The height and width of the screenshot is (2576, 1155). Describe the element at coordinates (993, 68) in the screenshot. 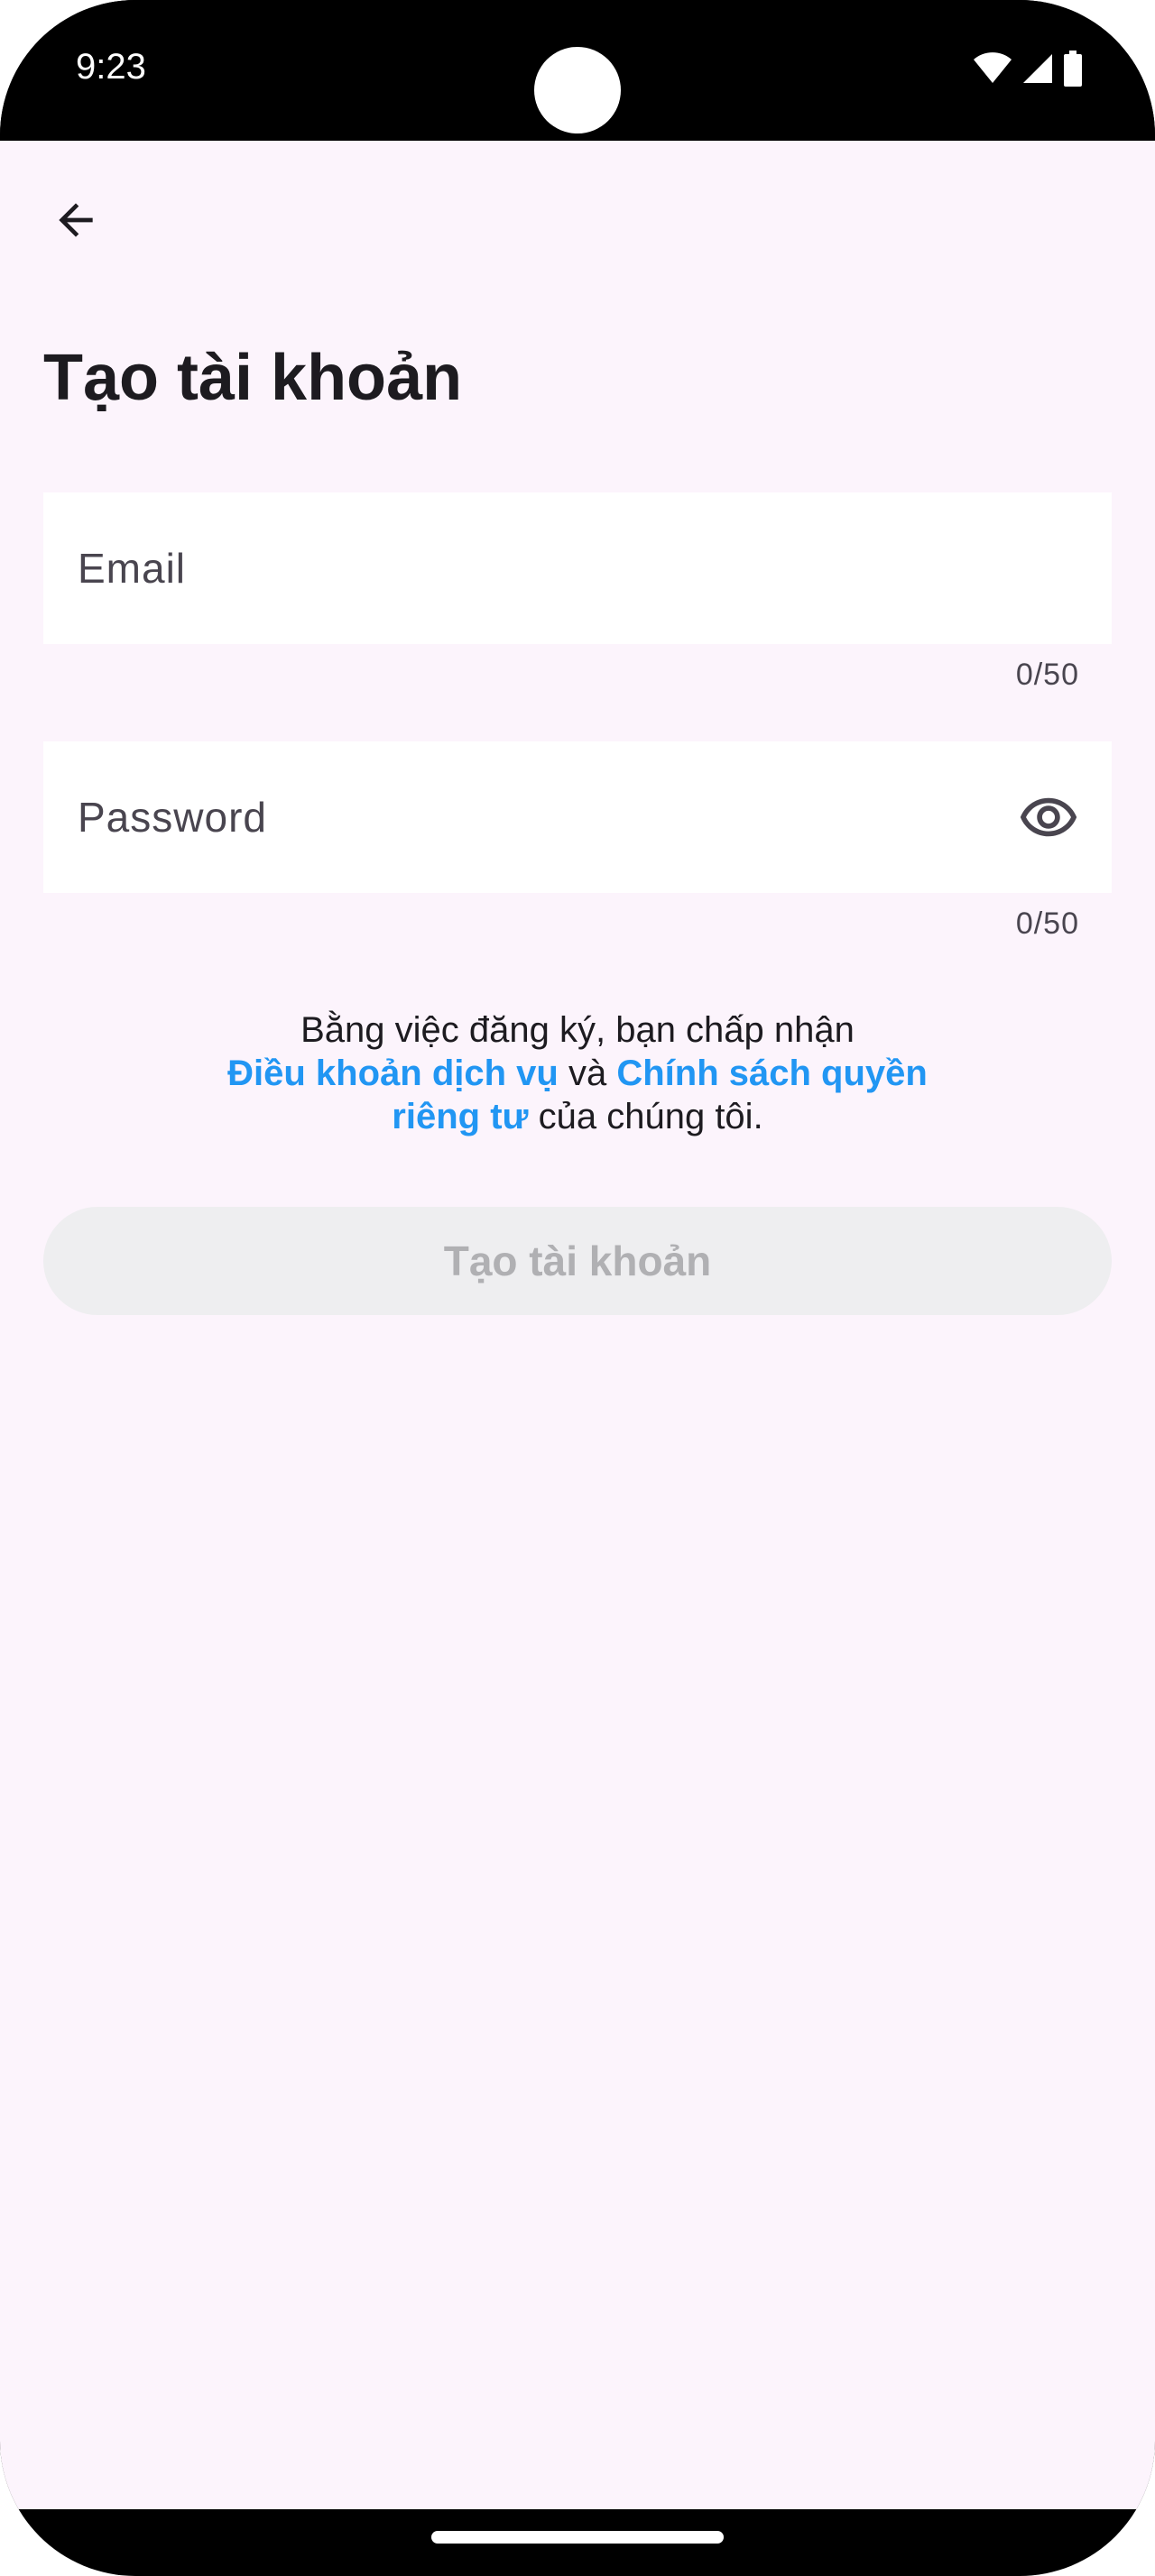

I see `wifi-icon` at that location.